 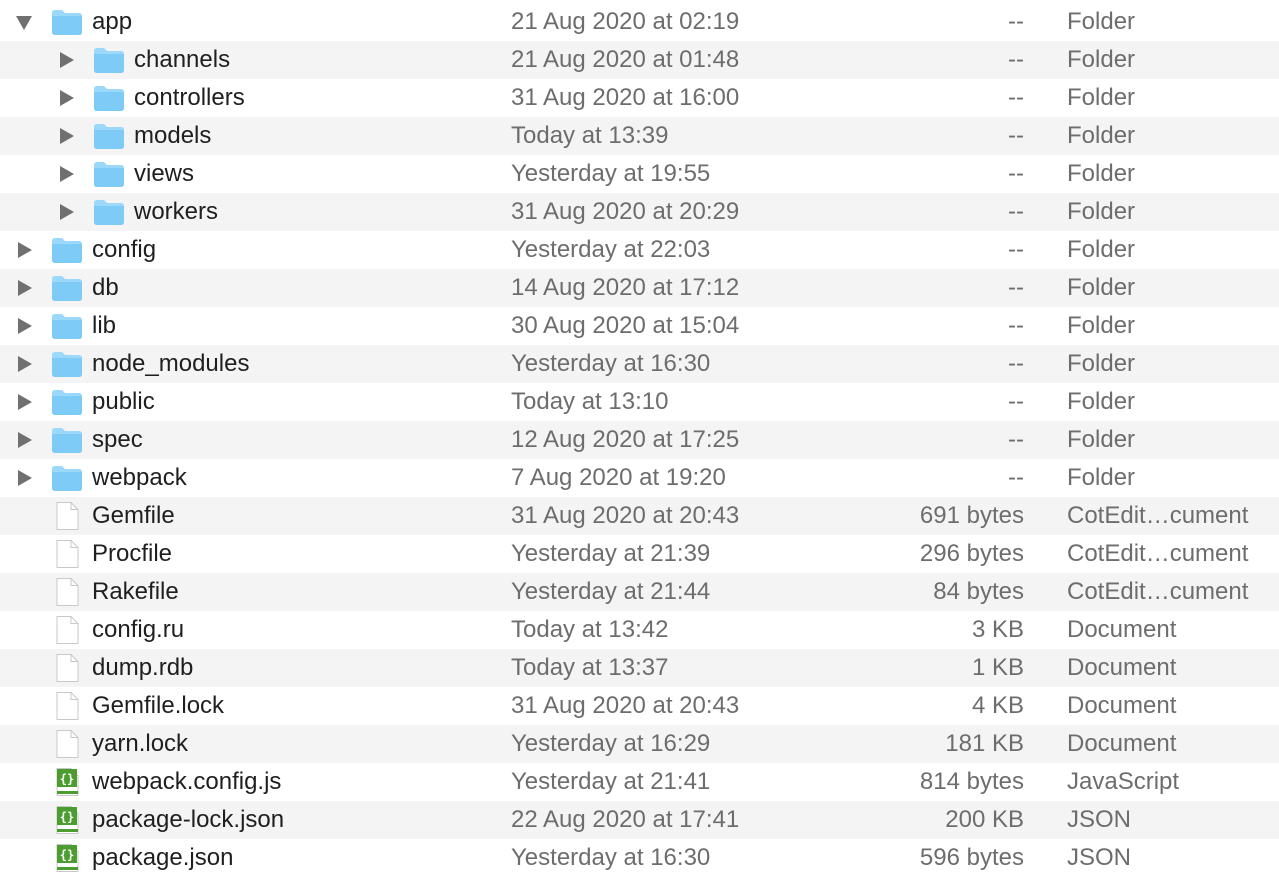 I want to click on date-modified: 14 Aug 2020 at 17:12, so click(x=625, y=287).